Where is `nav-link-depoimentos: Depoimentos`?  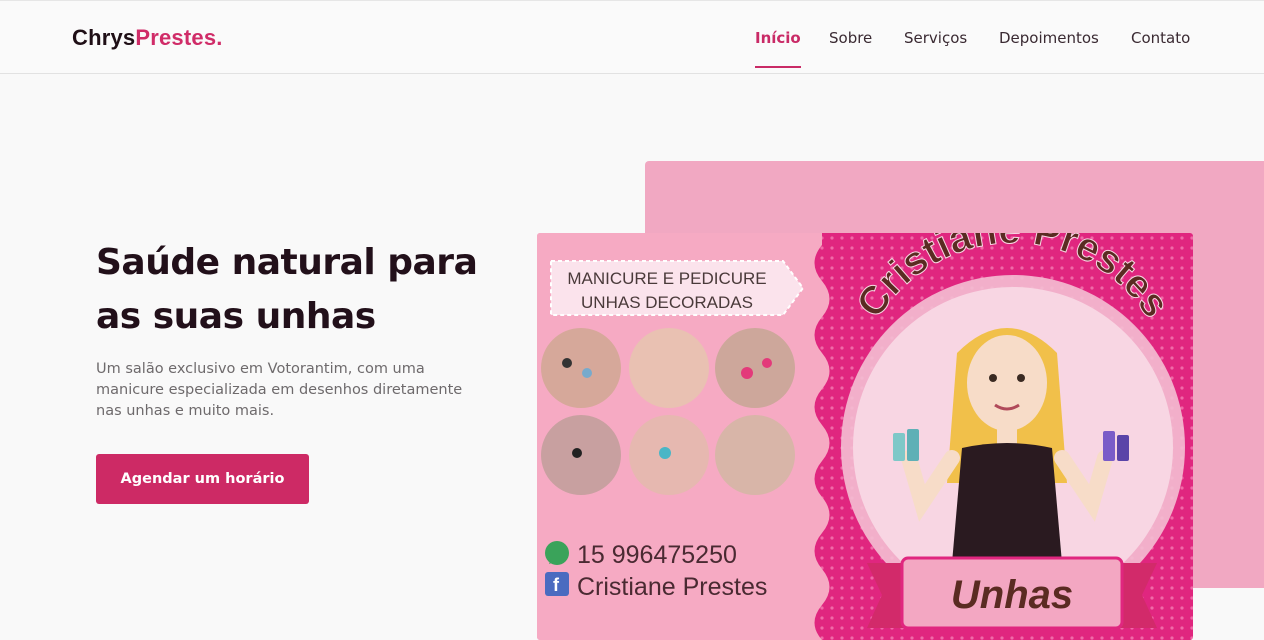
nav-link-depoimentos: Depoimentos is located at coordinates (1049, 38).